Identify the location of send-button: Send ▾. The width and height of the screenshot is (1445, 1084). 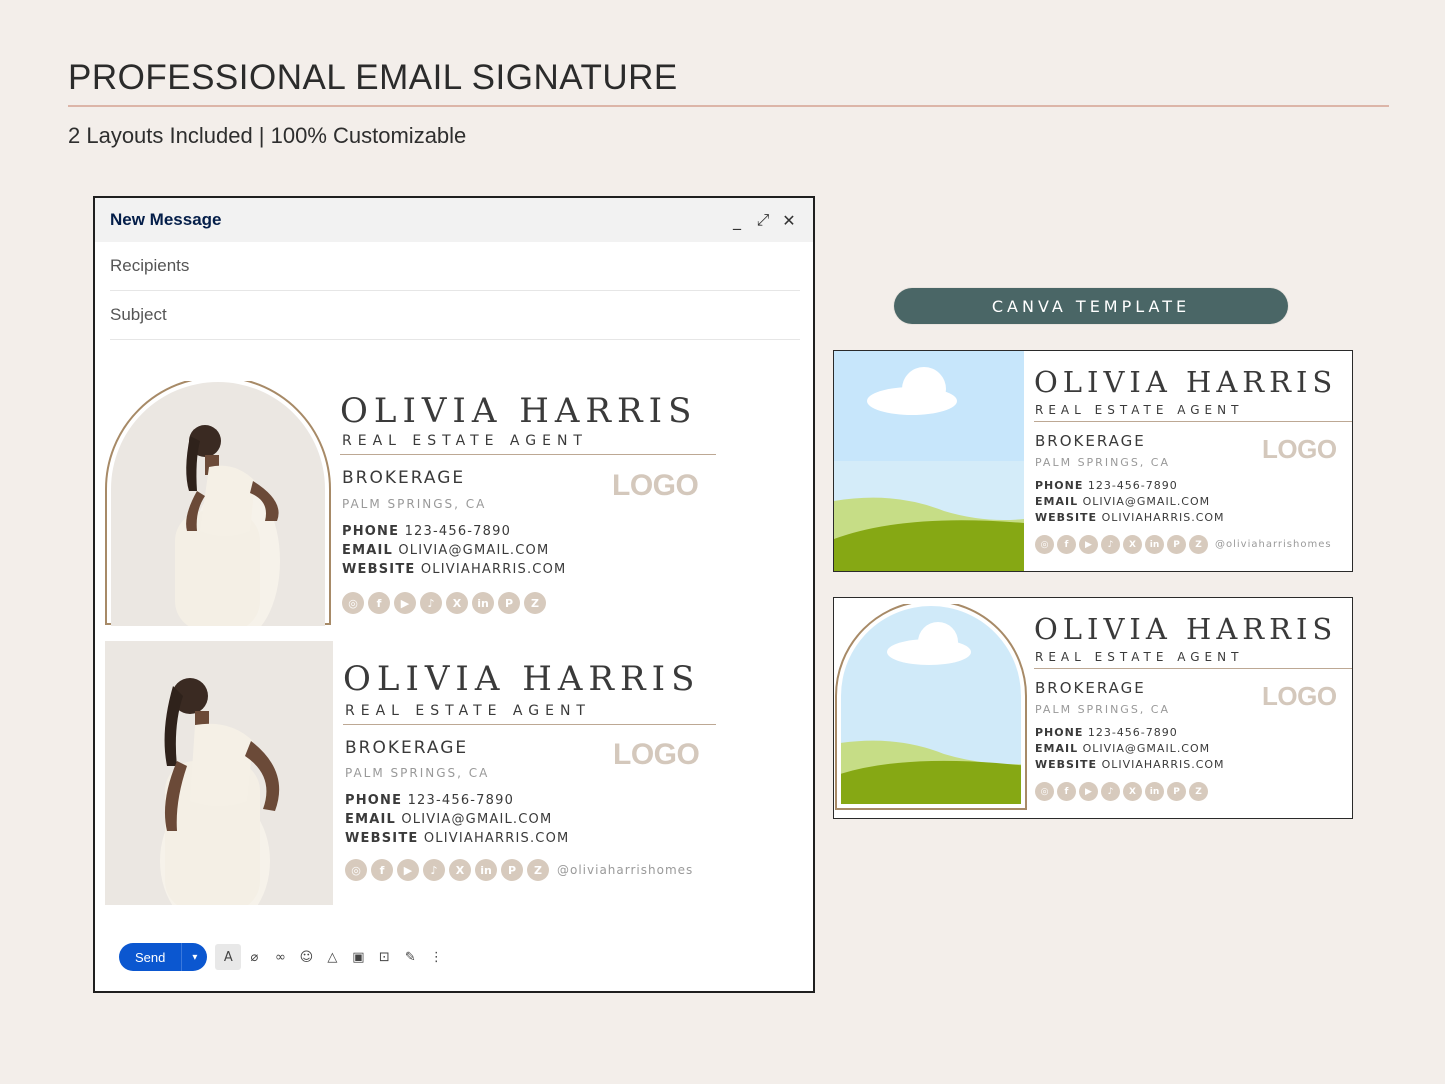
(163, 957).